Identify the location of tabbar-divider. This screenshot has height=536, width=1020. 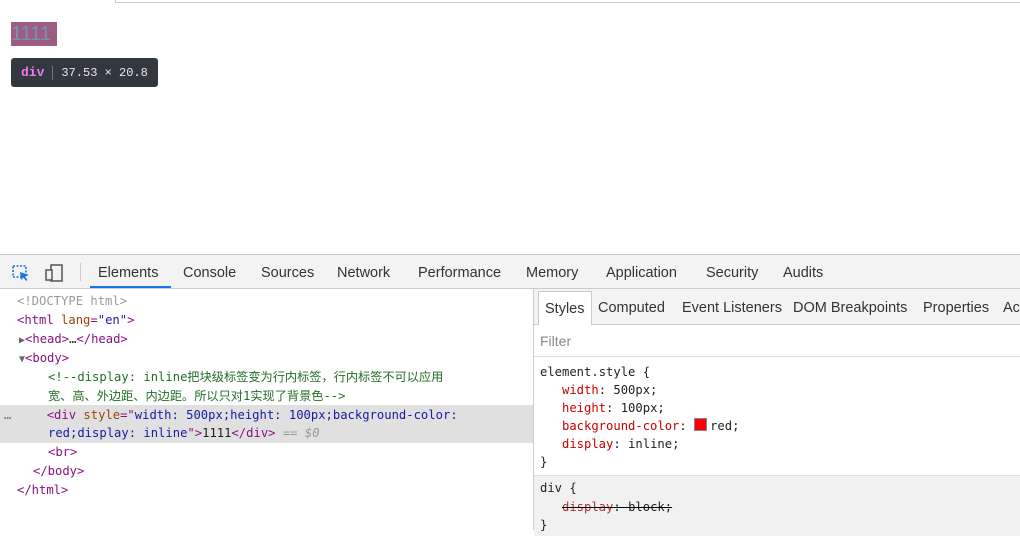
(80, 272).